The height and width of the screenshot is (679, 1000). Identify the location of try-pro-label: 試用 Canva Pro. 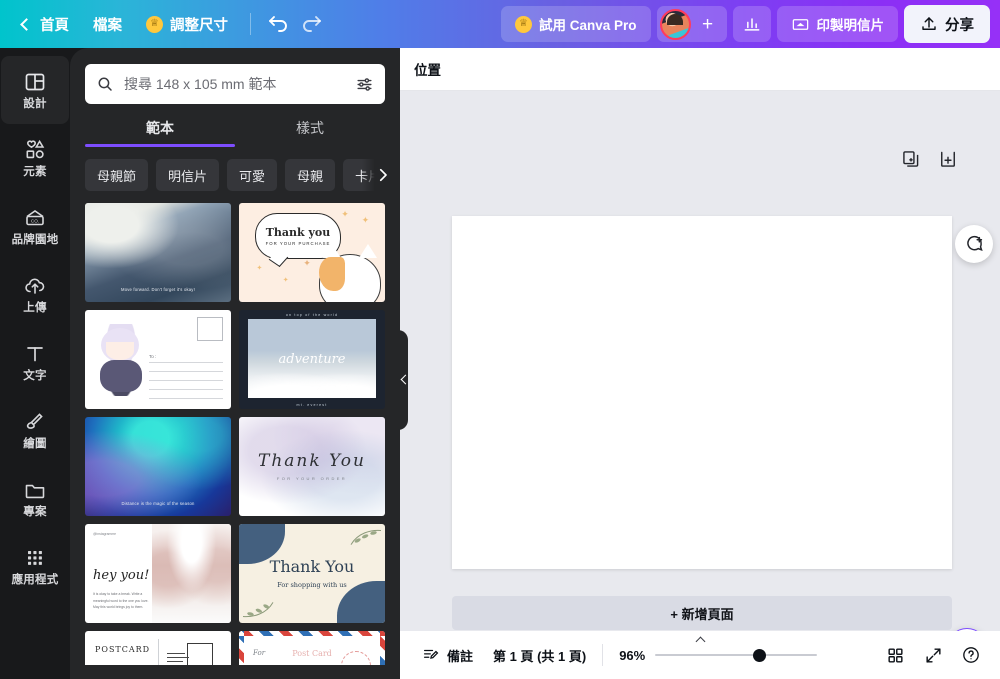
(587, 25).